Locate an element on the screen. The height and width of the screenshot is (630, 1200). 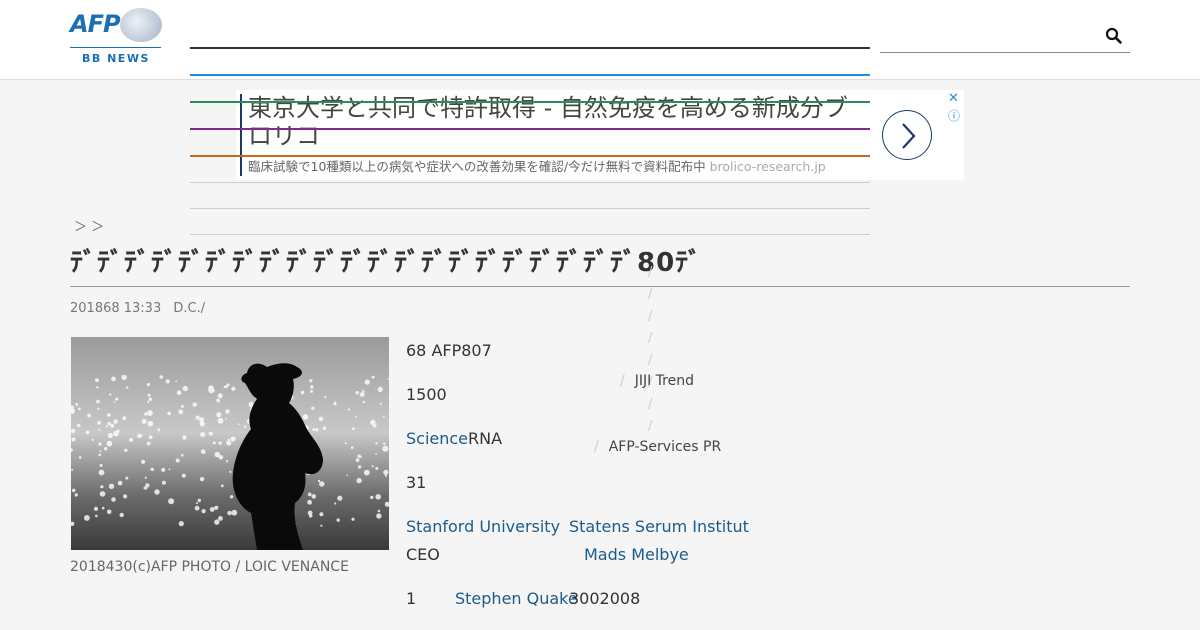
breadcrumb: ＞ ＞ is located at coordinates (89, 225).